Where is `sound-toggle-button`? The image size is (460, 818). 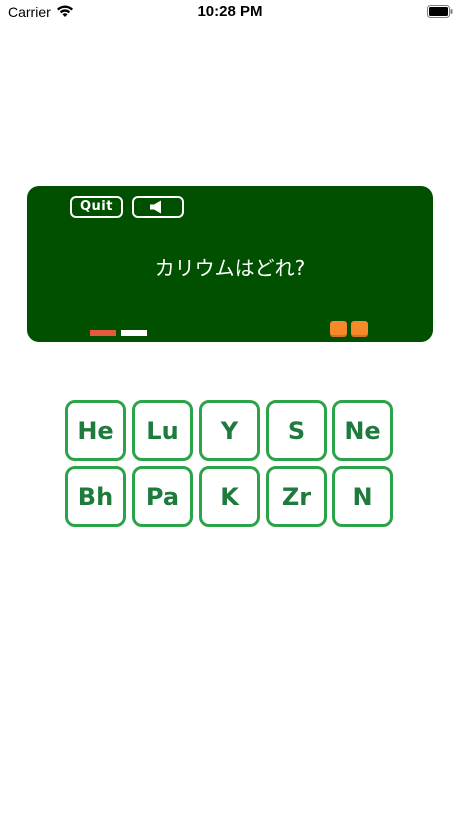 sound-toggle-button is located at coordinates (158, 207).